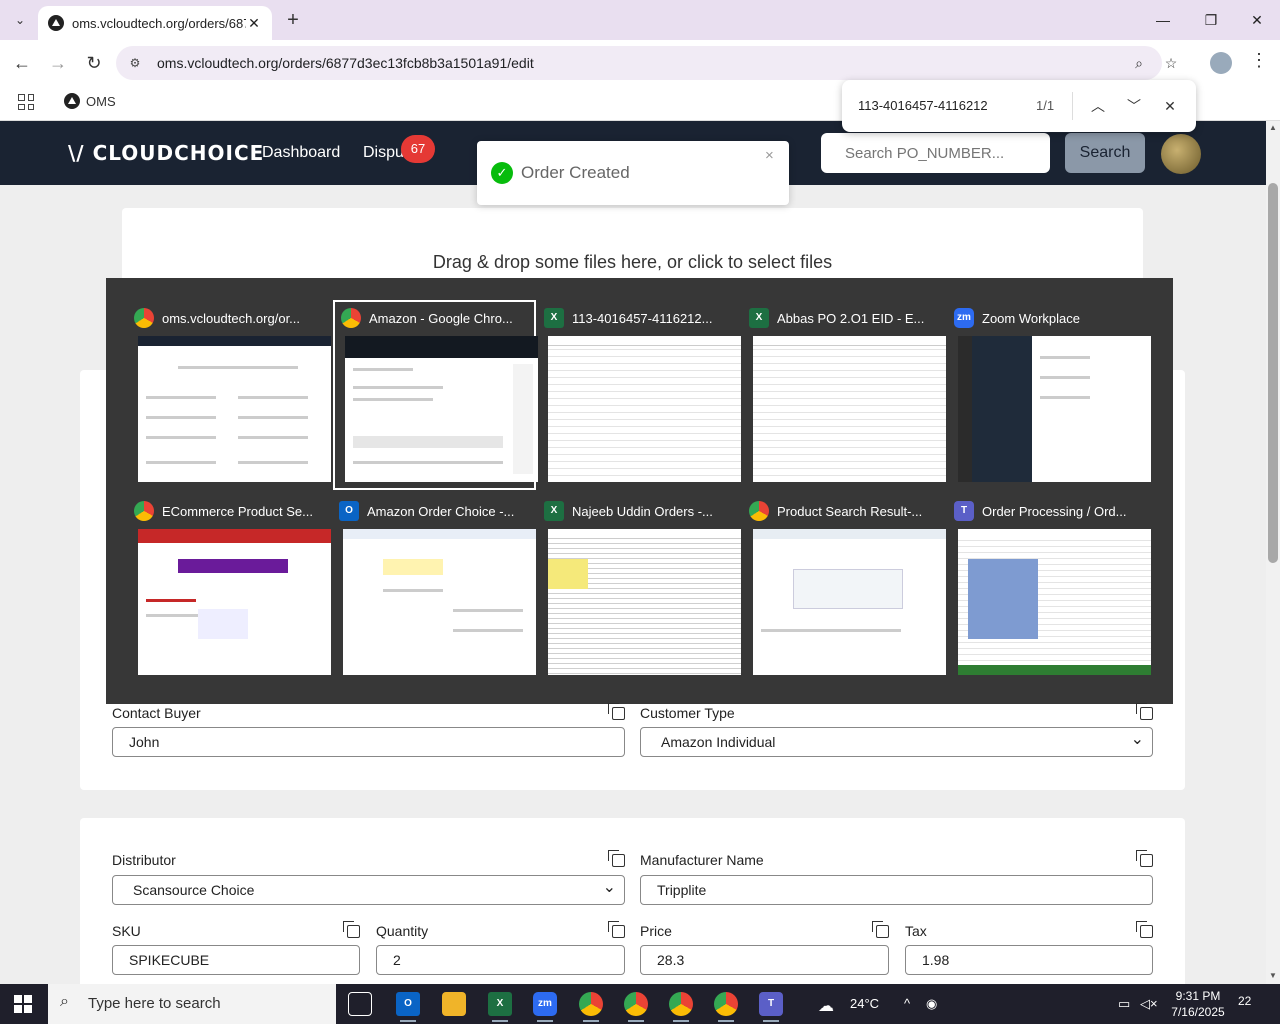 This screenshot has height=1024, width=1280. I want to click on toast-close-icon: ×, so click(769, 155).